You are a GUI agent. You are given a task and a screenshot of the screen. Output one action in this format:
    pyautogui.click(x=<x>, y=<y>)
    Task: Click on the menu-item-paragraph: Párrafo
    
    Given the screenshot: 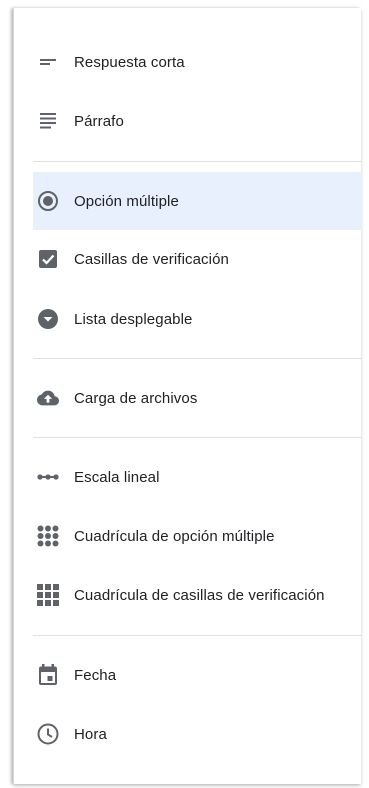 What is the action you would take?
    pyautogui.click(x=197, y=121)
    